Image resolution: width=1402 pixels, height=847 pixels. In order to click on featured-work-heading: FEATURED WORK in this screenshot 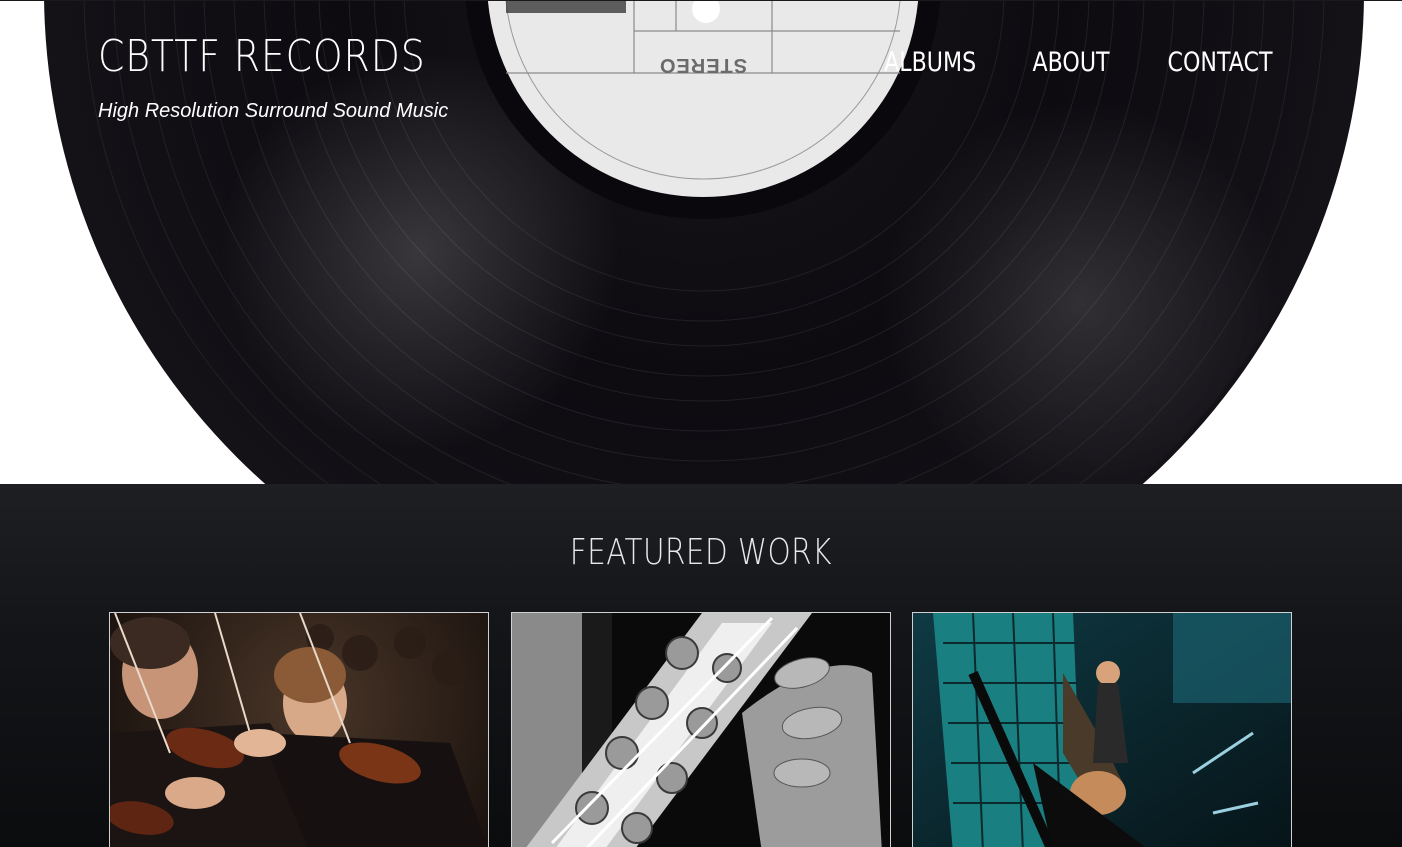, I will do `click(701, 552)`.